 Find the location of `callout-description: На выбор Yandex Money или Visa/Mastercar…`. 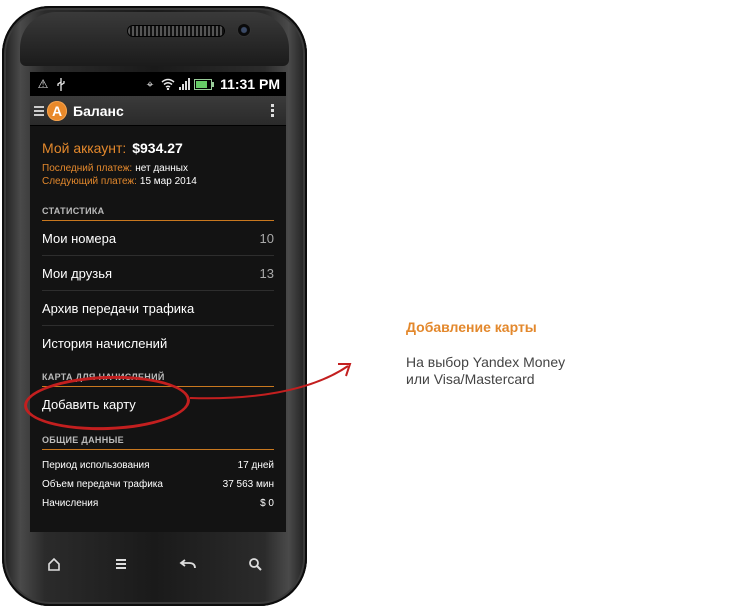

callout-description: На выбор Yandex Money или Visa/Mastercar… is located at coordinates (516, 371).